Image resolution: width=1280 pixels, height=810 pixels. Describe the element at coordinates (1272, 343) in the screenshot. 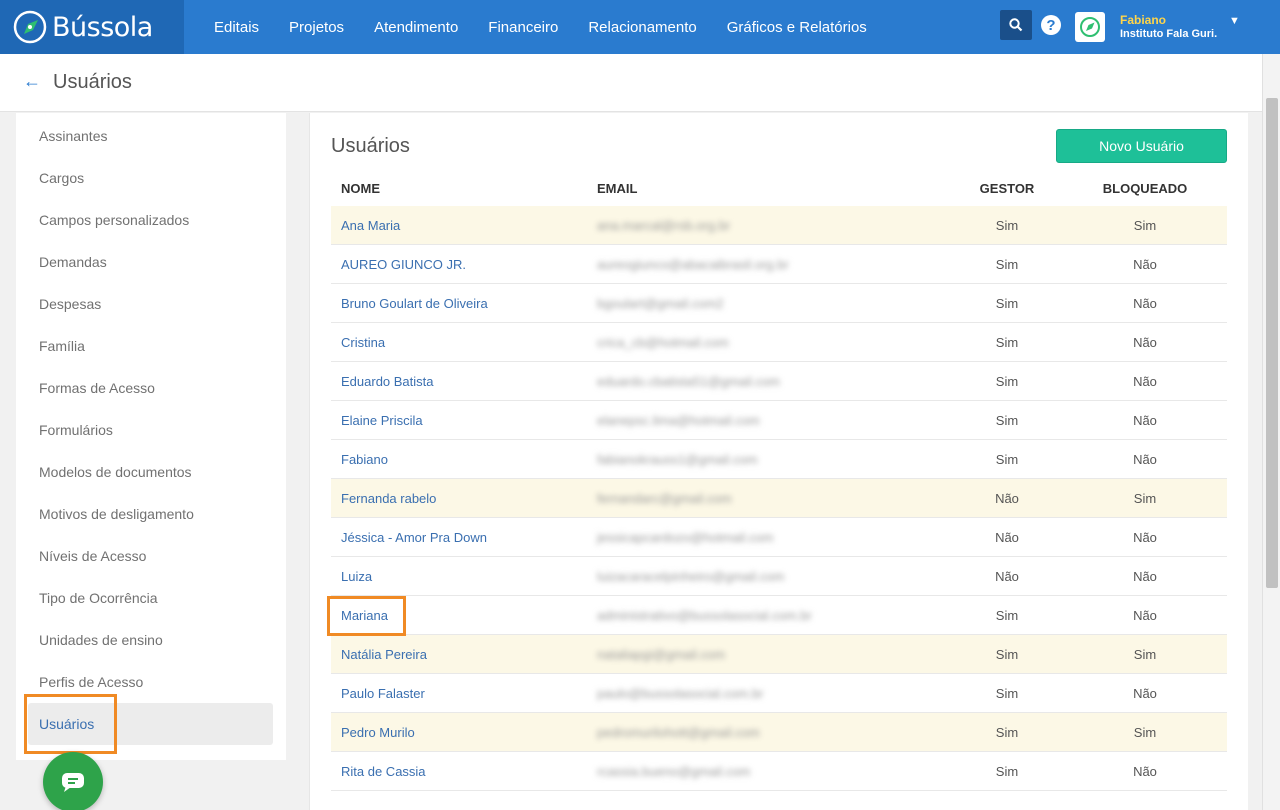

I see `scrollbar-thumb` at that location.